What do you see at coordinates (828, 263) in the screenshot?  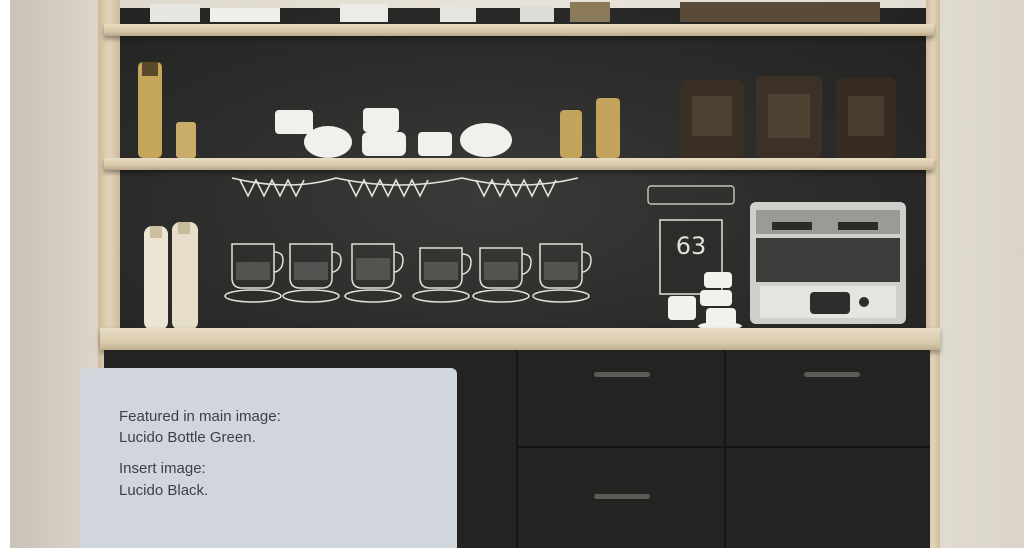 I see `espresso-machine` at bounding box center [828, 263].